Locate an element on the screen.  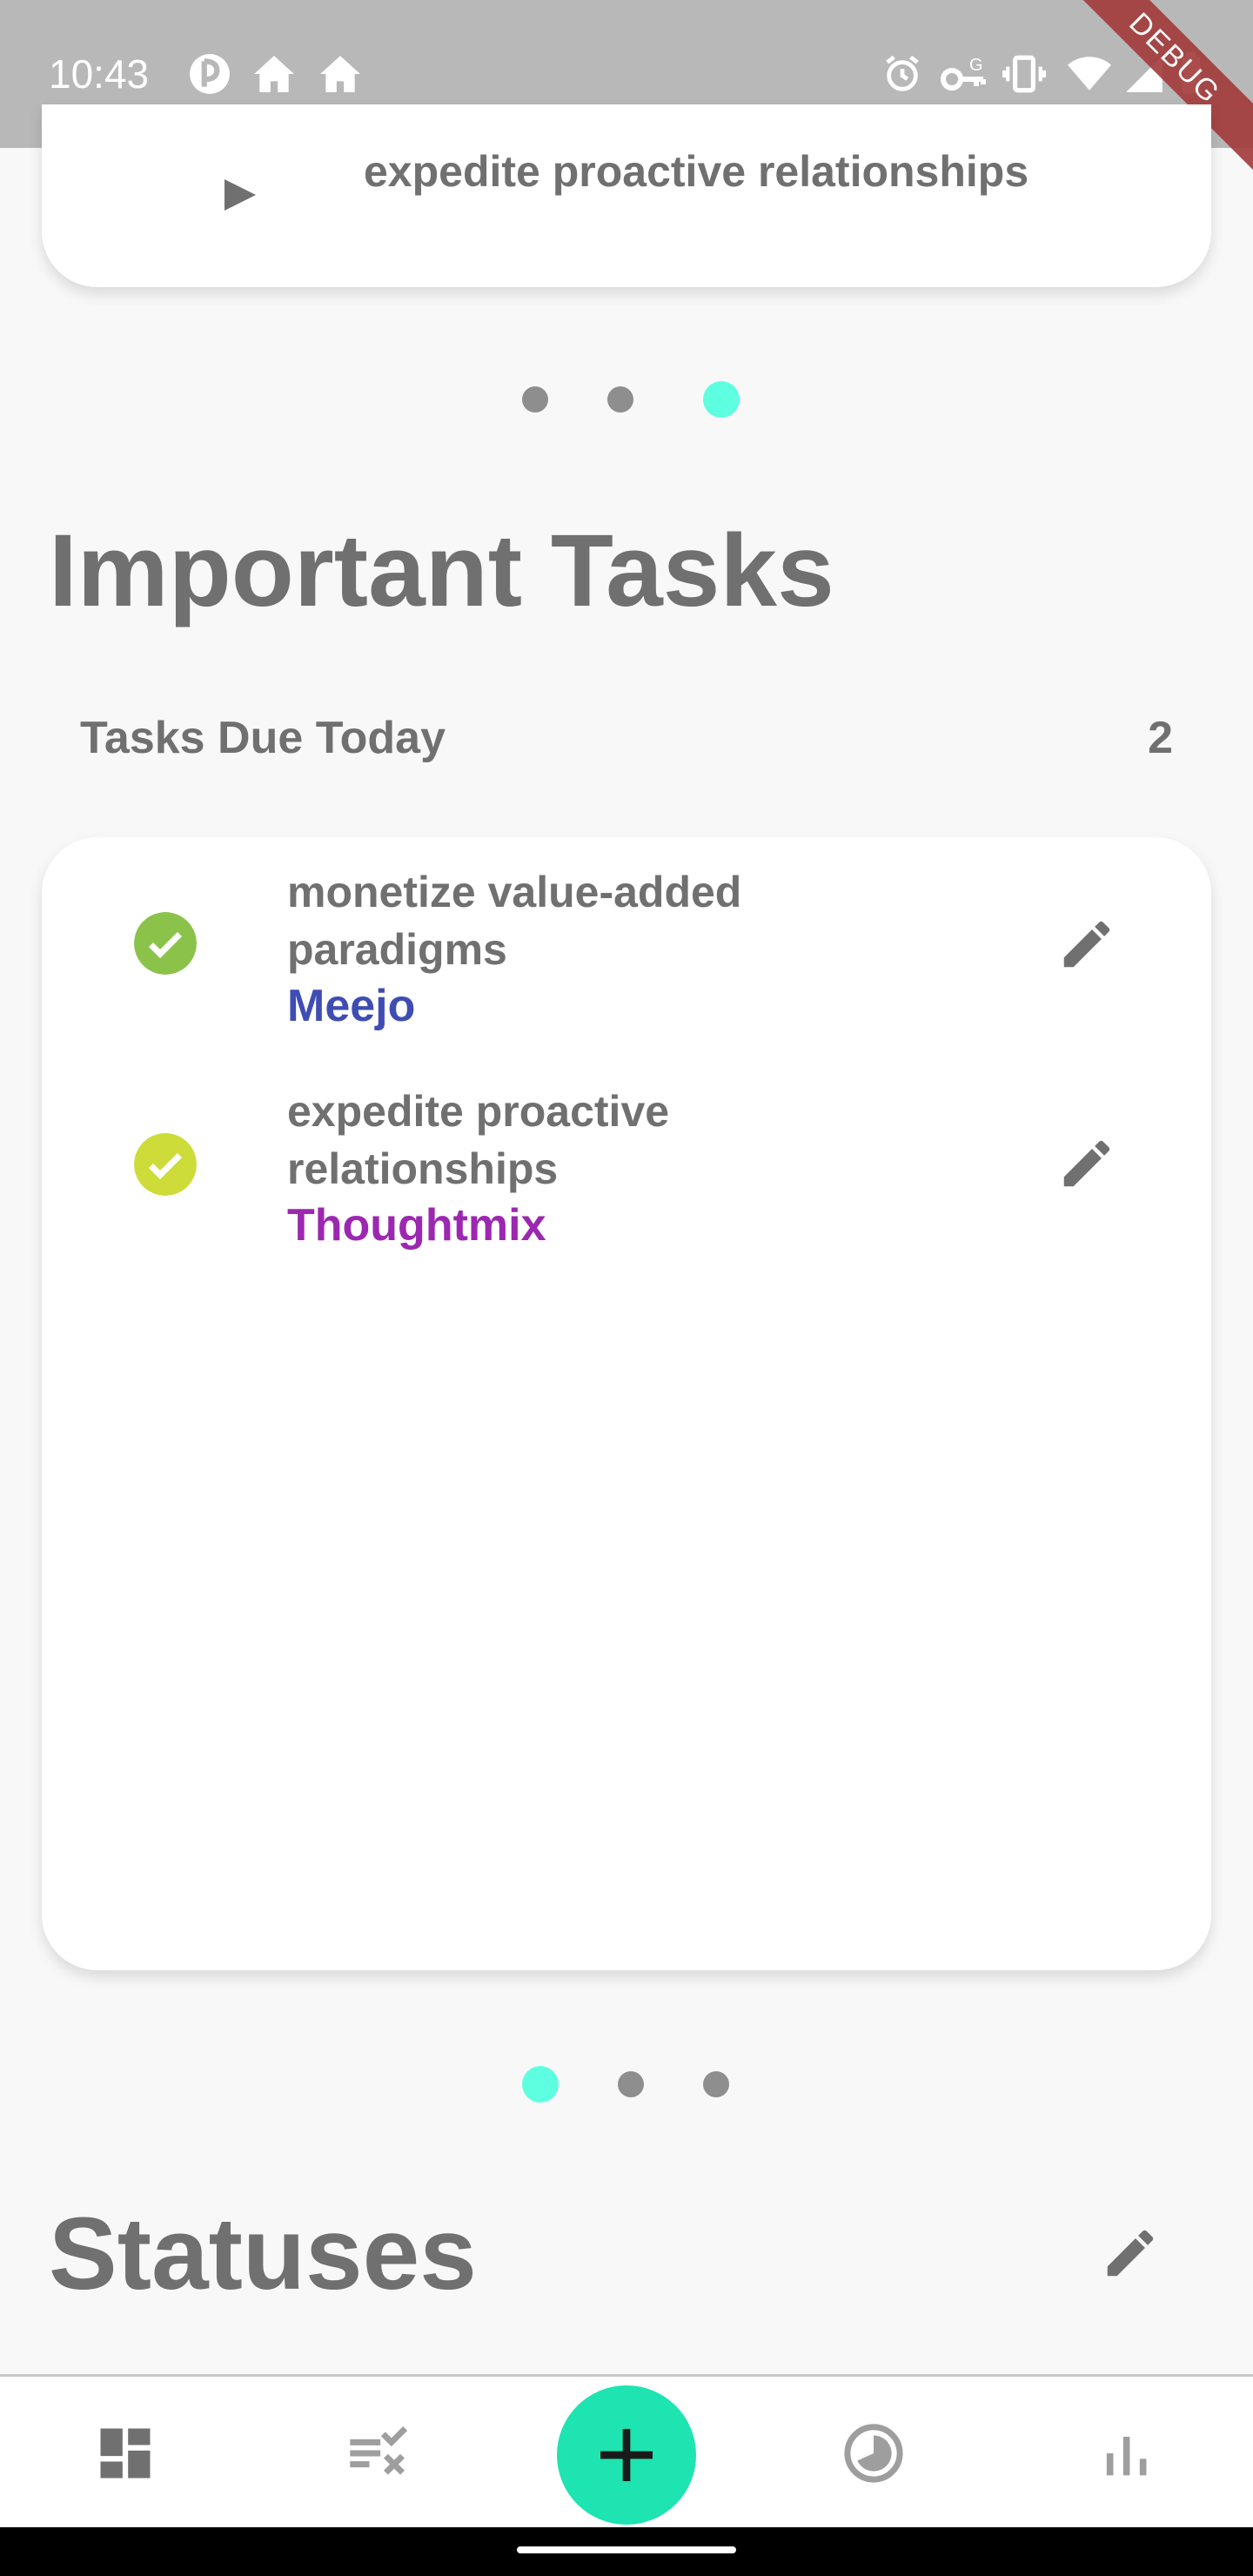
task-project: Meejo is located at coordinates (351, 1006).